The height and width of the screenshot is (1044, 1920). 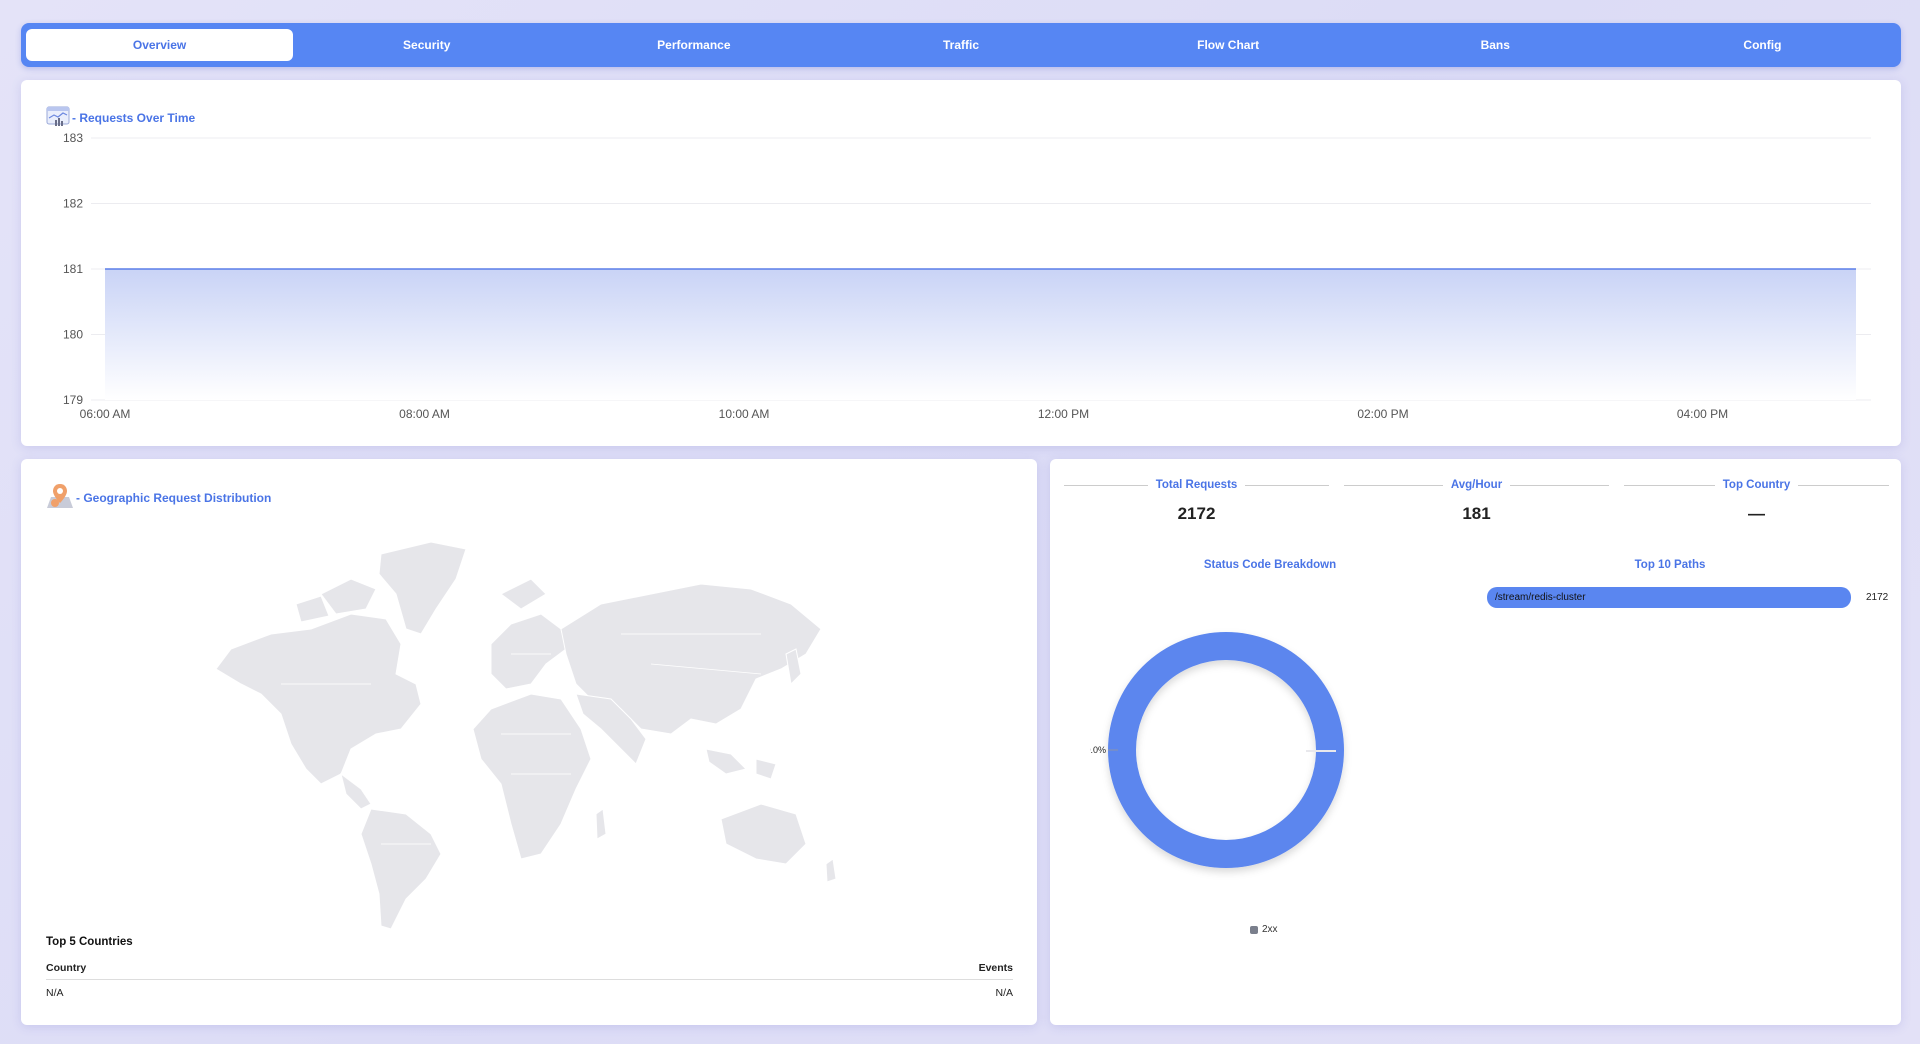 I want to click on stat-avg-hour: Avg/Hour 181, so click(x=1477, y=501).